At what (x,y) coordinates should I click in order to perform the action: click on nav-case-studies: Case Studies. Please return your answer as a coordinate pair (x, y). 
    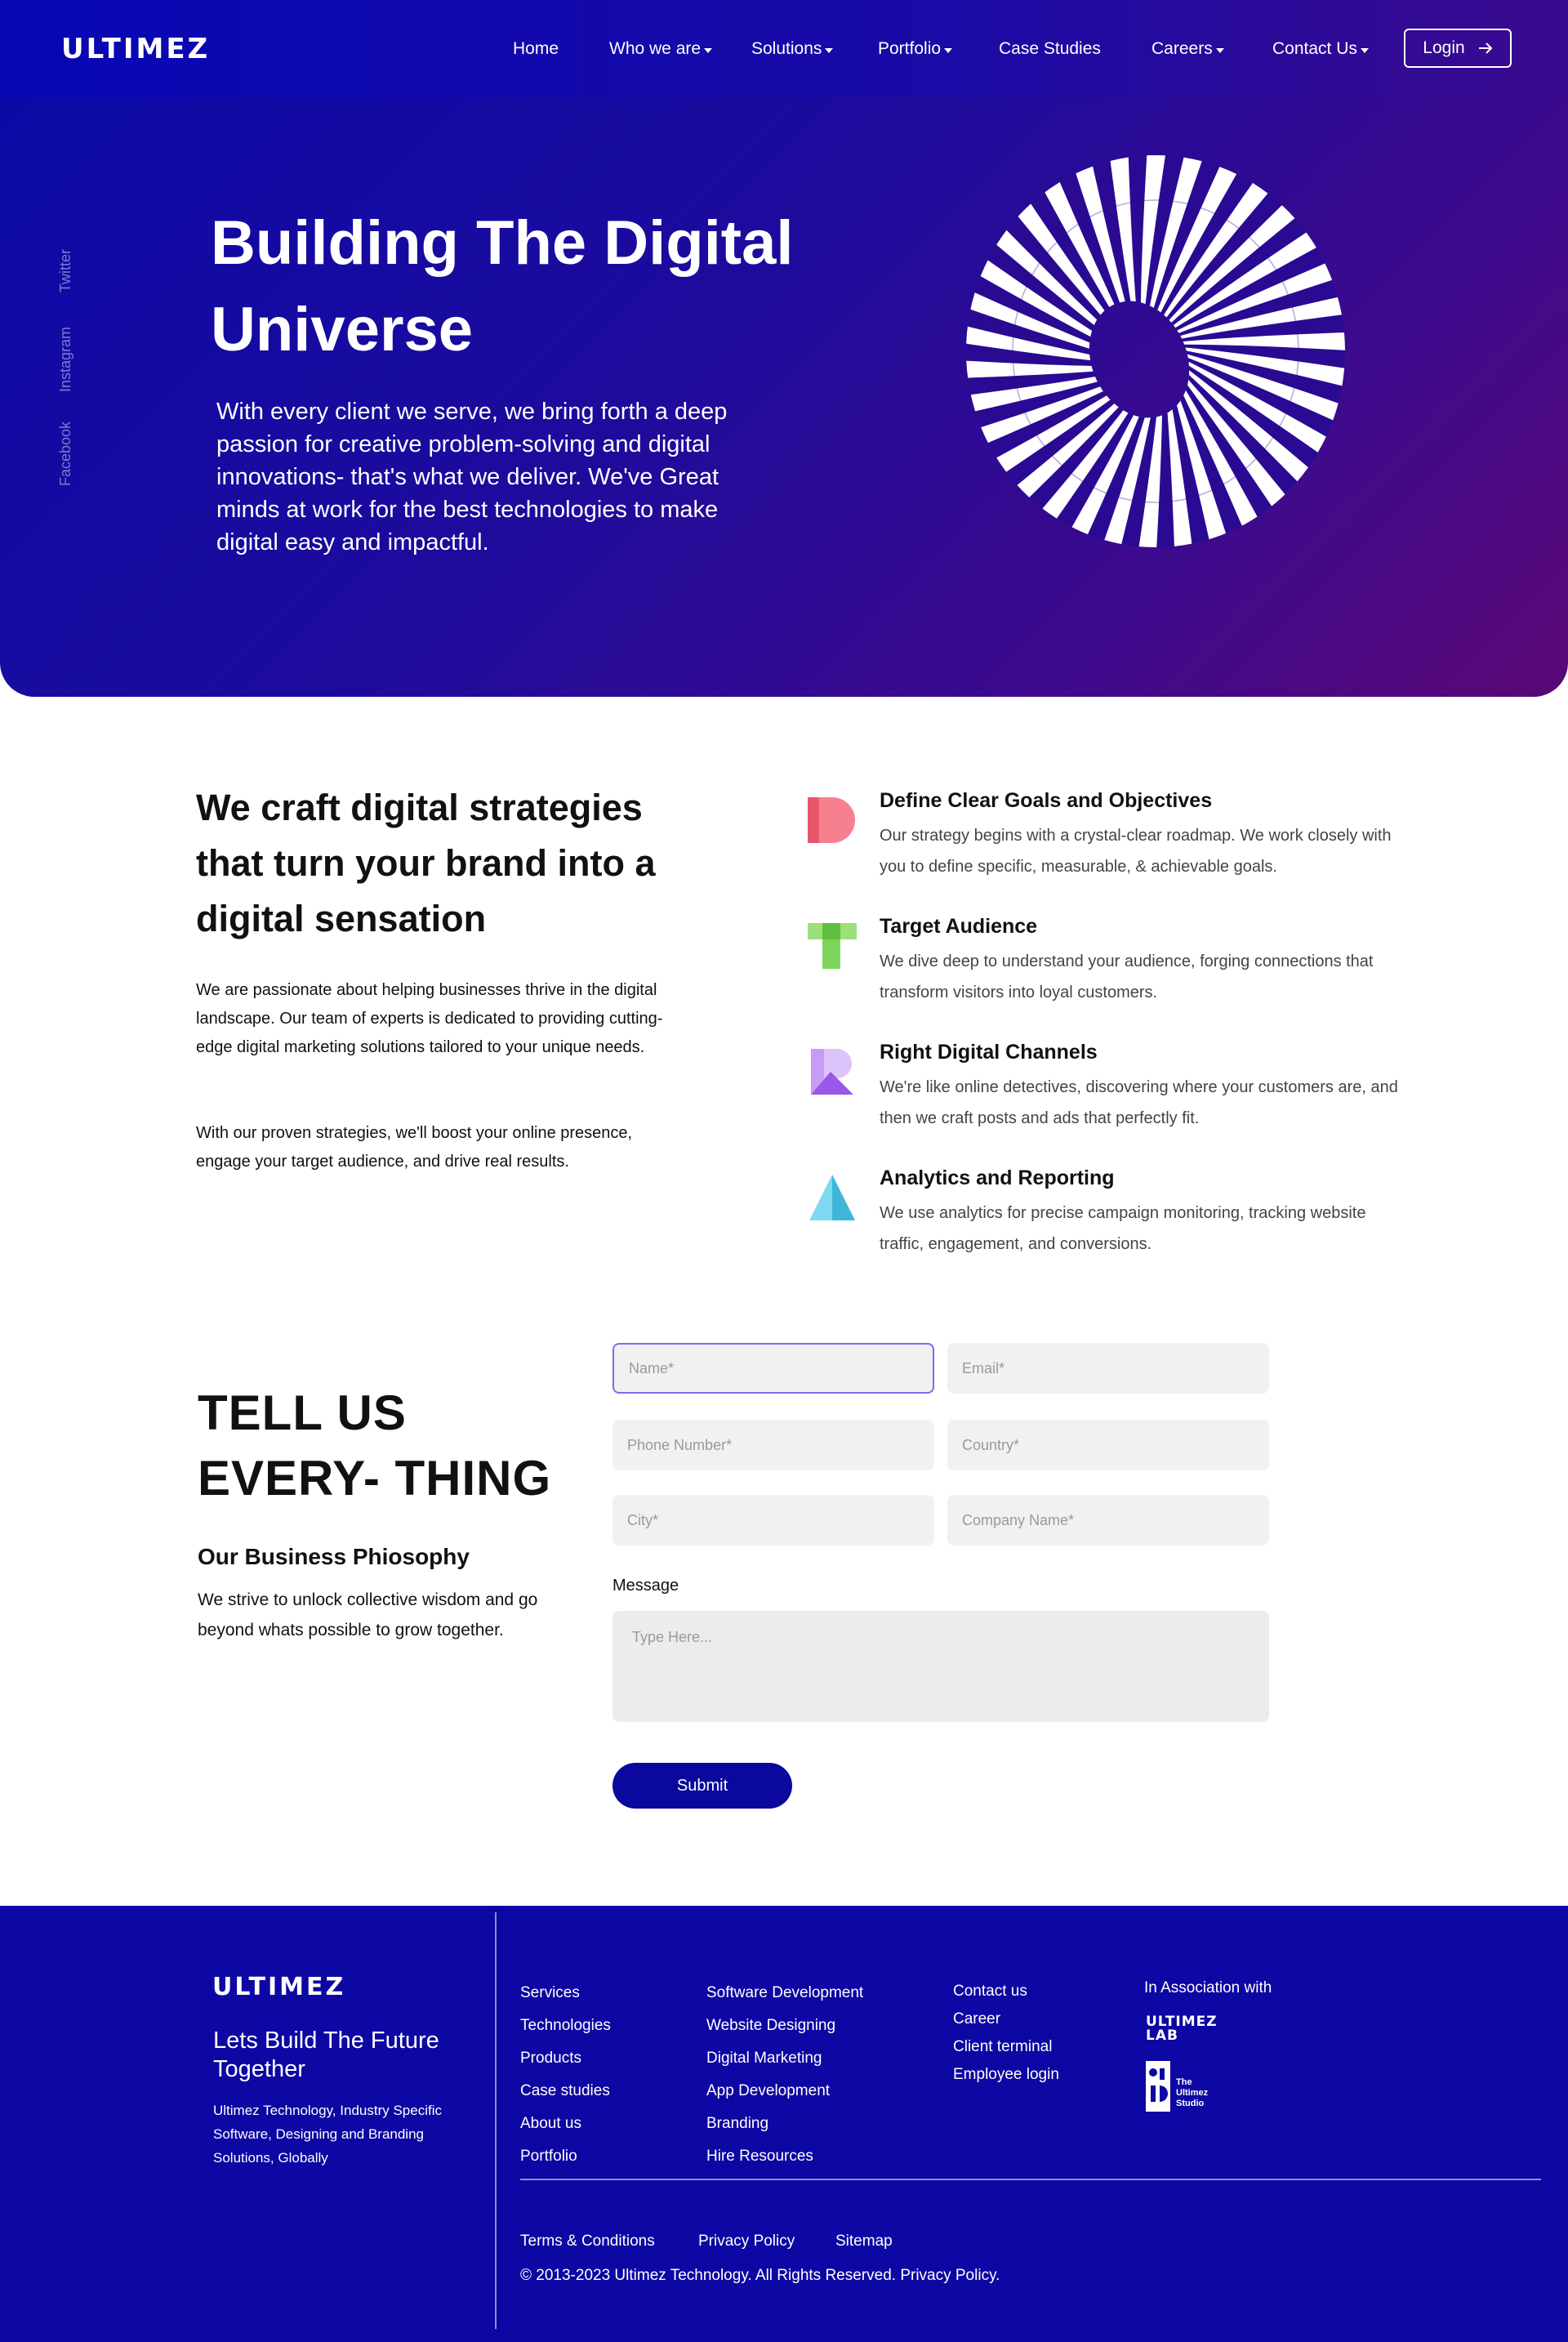
    Looking at the image, I should click on (1050, 49).